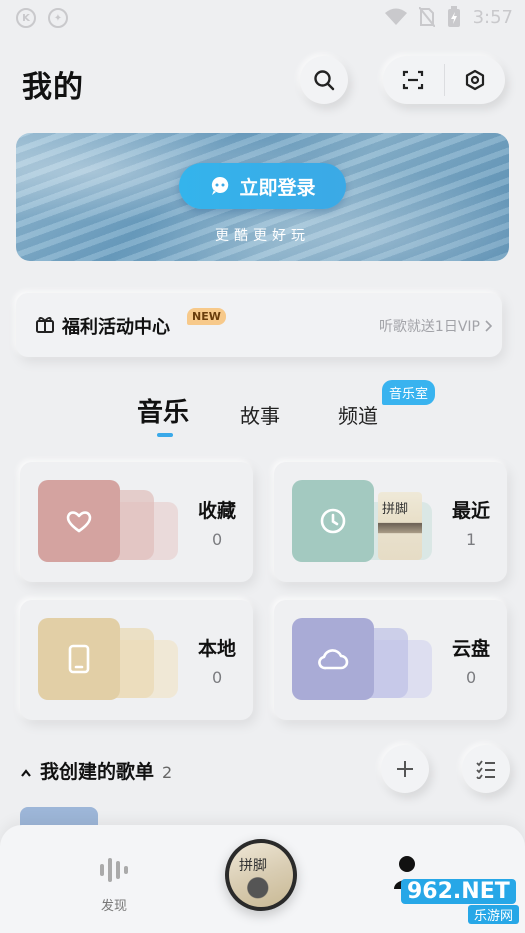  I want to click on checklist-icon, so click(485, 769).